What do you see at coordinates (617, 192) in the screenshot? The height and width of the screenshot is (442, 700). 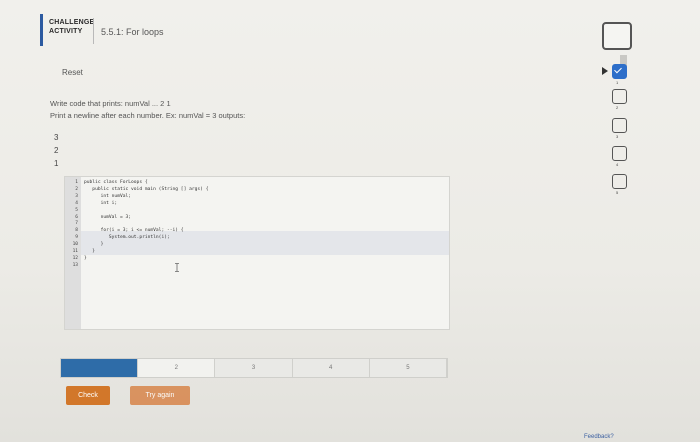 I see `level-number: 5` at bounding box center [617, 192].